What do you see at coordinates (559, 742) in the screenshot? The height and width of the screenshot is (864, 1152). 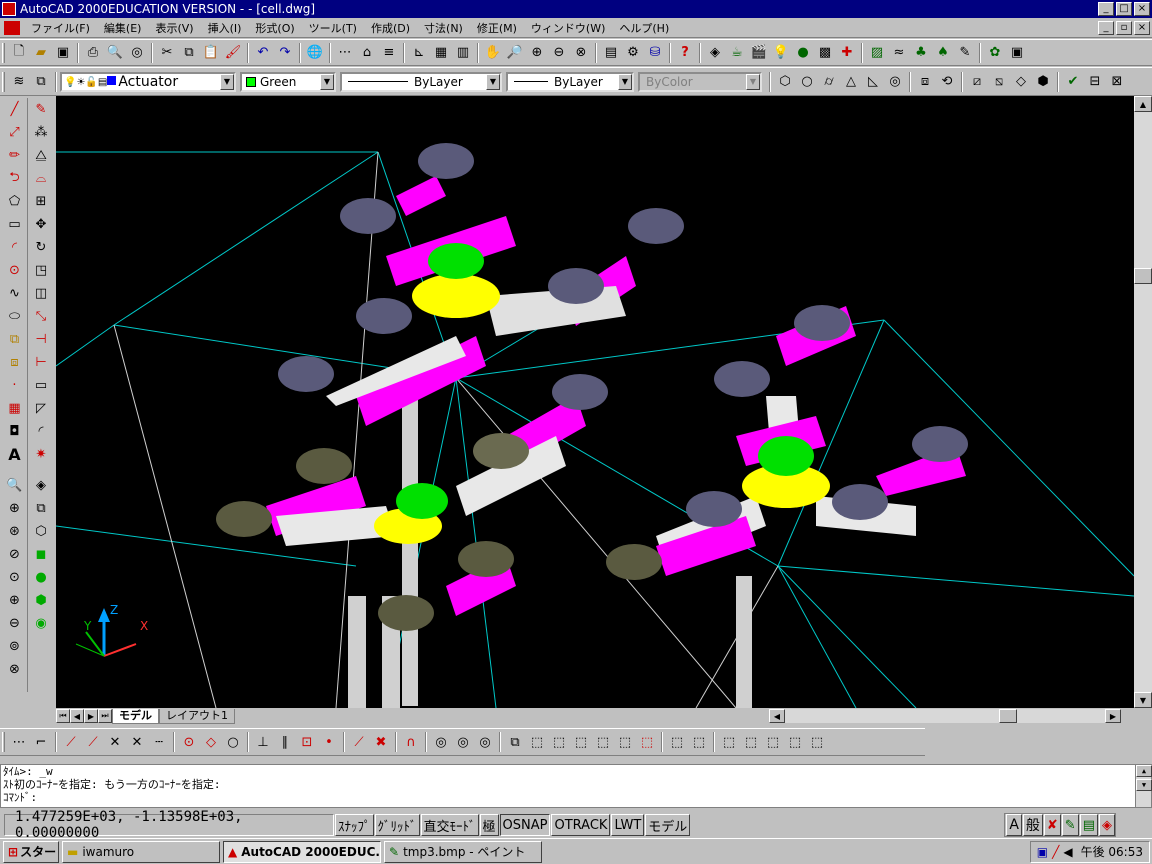 I see `3d-mesh-icon: ⬚` at bounding box center [559, 742].